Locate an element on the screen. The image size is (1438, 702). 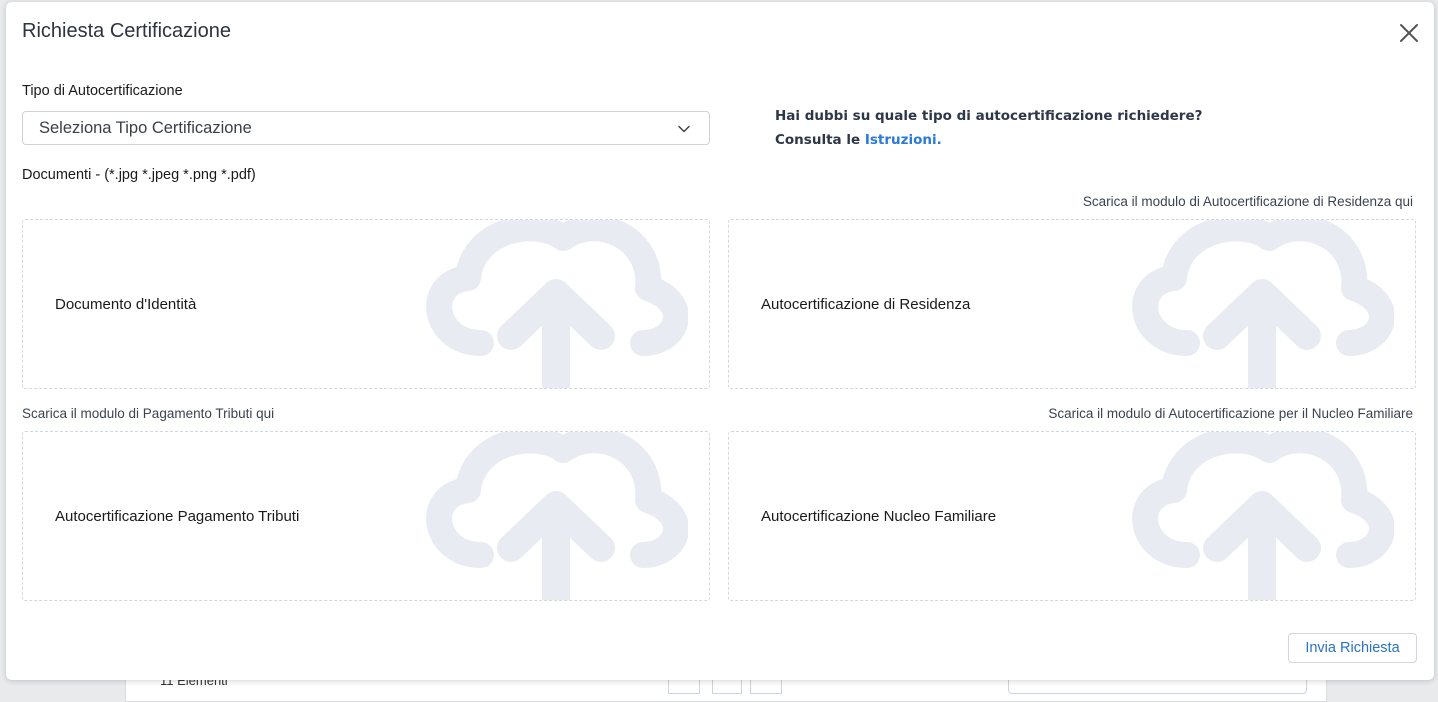
certification-type-select: Seleziona Tipo Certificazione is located at coordinates (366, 128).